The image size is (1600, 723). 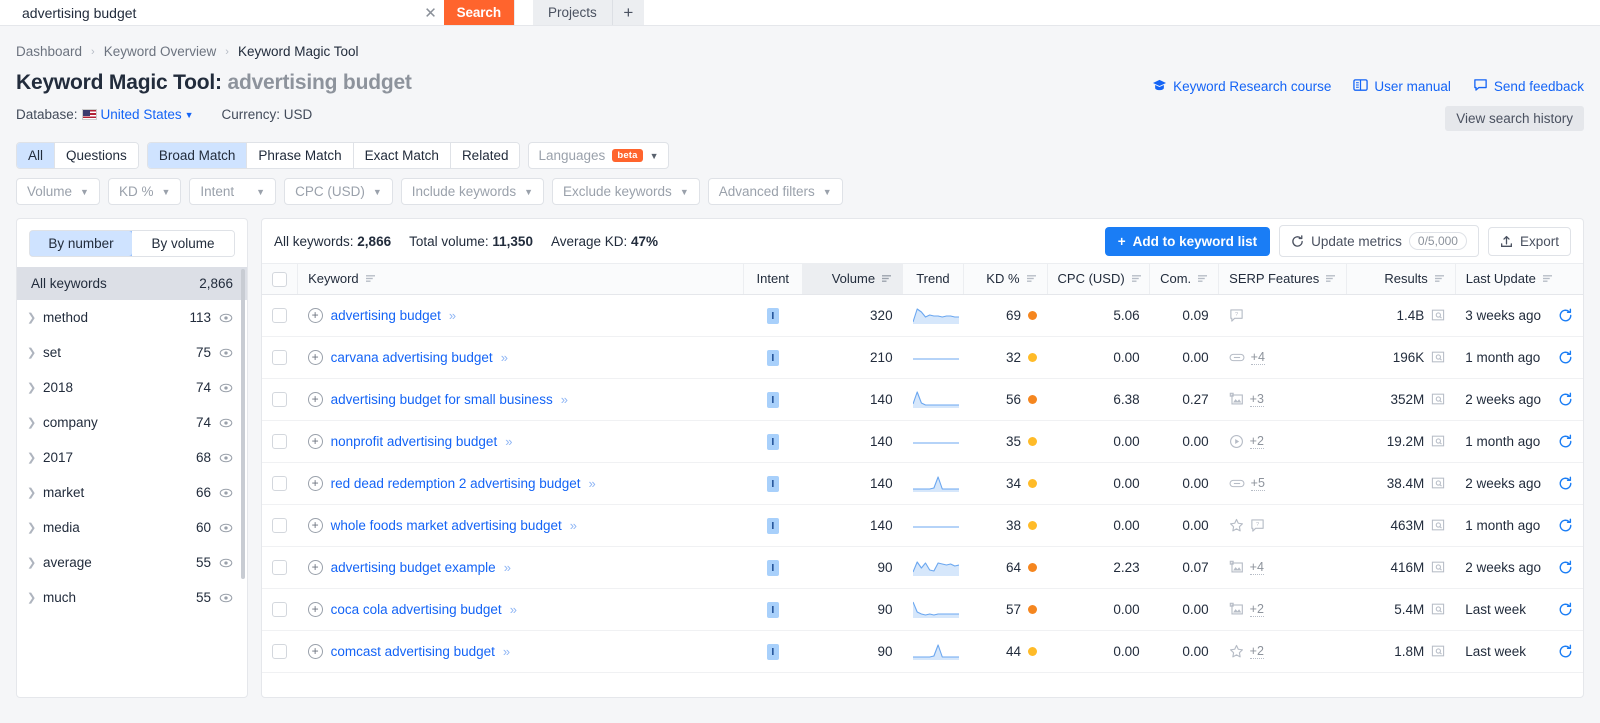 What do you see at coordinates (197, 155) in the screenshot?
I see `tab-broad-match: Broad Match` at bounding box center [197, 155].